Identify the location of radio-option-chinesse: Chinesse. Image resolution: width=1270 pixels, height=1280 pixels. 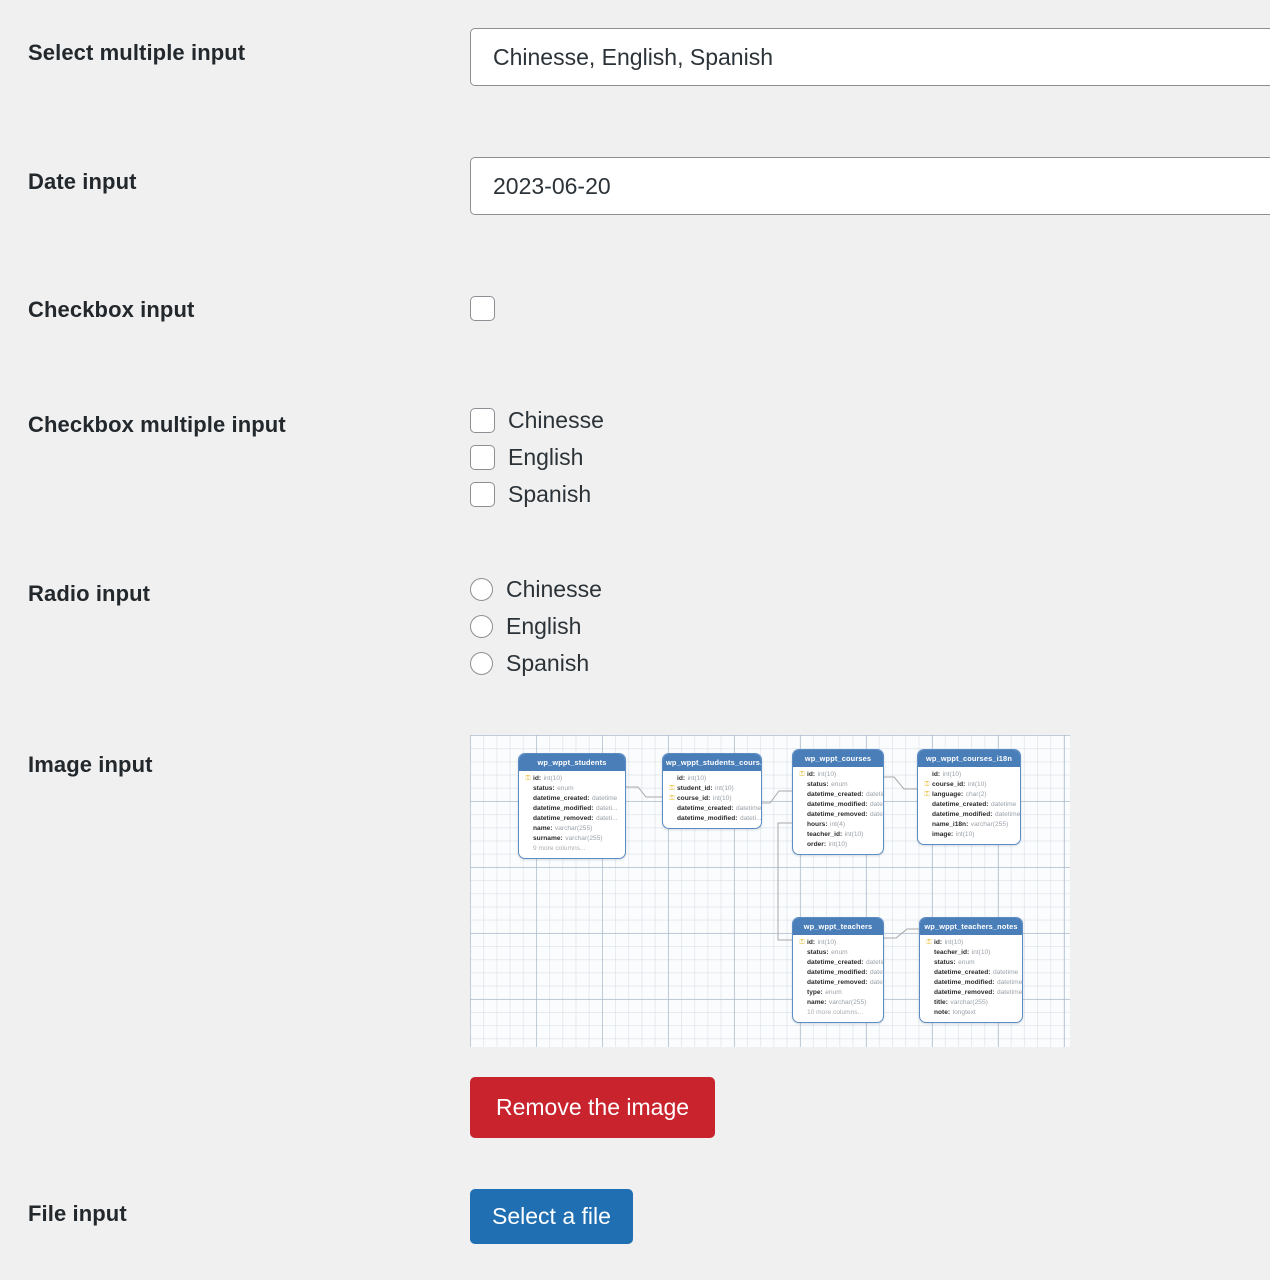
(536, 589).